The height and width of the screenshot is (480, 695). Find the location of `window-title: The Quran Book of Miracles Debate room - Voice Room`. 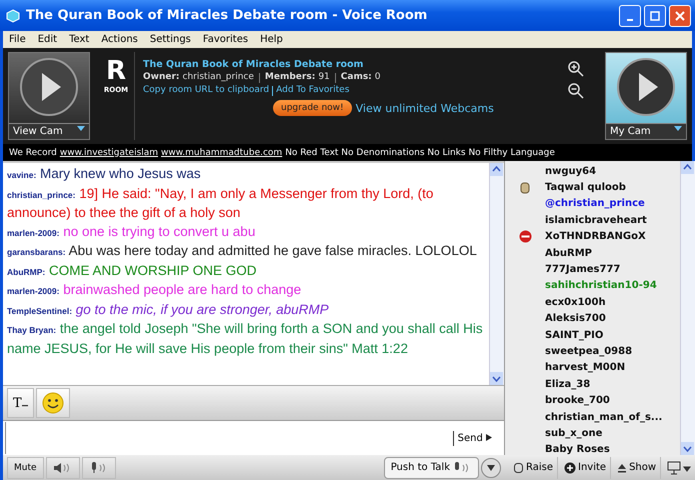

window-title: The Quran Book of Miracles Debate room - Voice Room is located at coordinates (227, 15).